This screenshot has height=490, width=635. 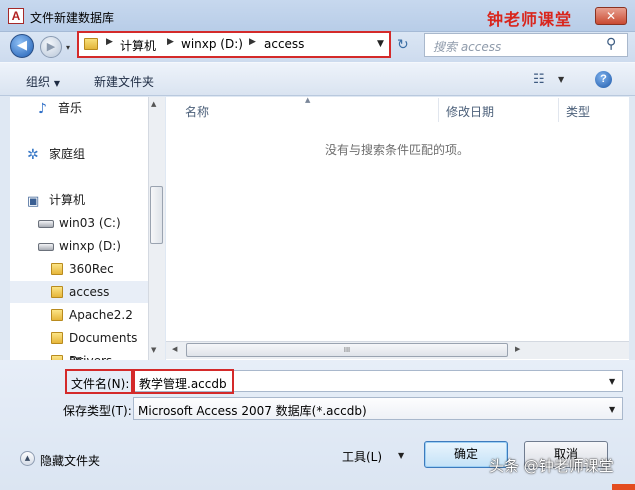 I want to click on resize-grip, so click(x=623, y=487).